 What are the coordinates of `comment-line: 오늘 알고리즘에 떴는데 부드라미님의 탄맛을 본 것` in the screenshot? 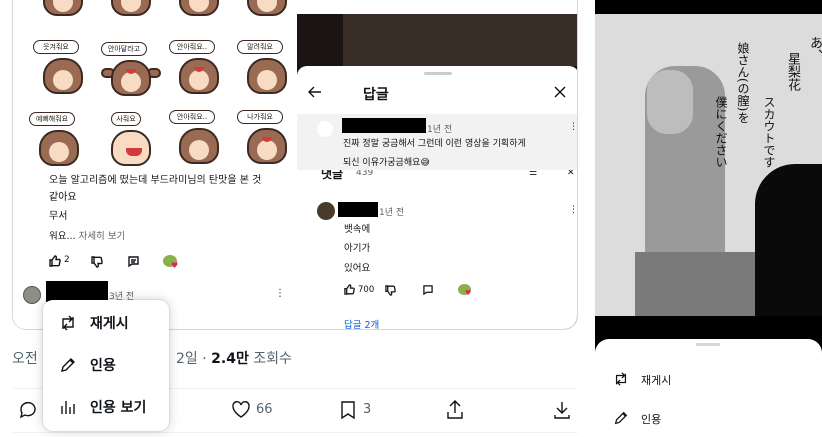 It's located at (155, 180).